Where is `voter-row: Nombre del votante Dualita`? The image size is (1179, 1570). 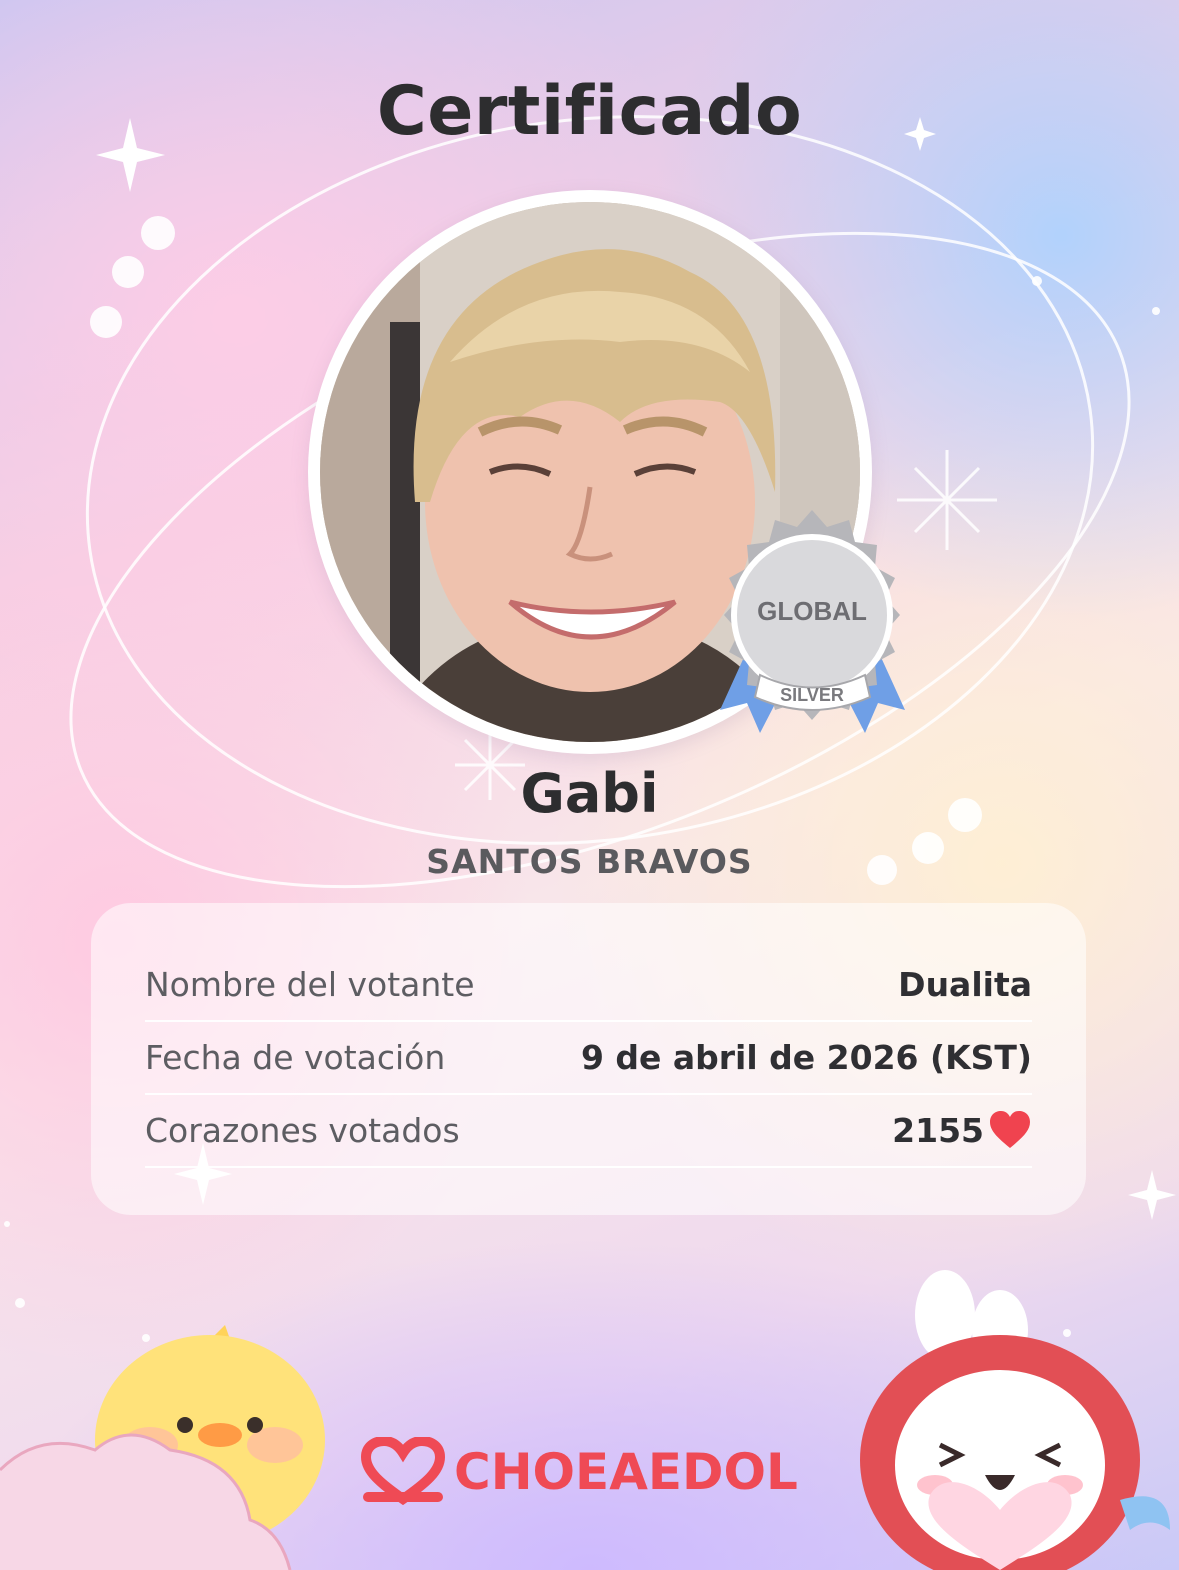 voter-row: Nombre del votante Dualita is located at coordinates (588, 985).